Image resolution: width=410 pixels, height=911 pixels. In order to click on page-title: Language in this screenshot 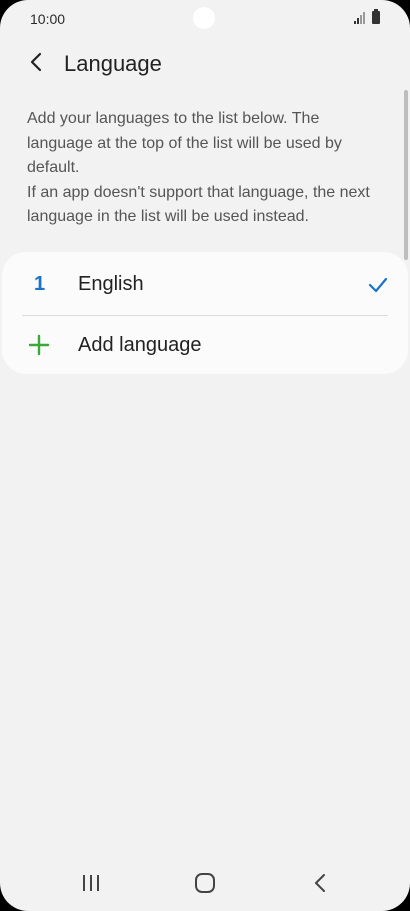, I will do `click(113, 63)`.